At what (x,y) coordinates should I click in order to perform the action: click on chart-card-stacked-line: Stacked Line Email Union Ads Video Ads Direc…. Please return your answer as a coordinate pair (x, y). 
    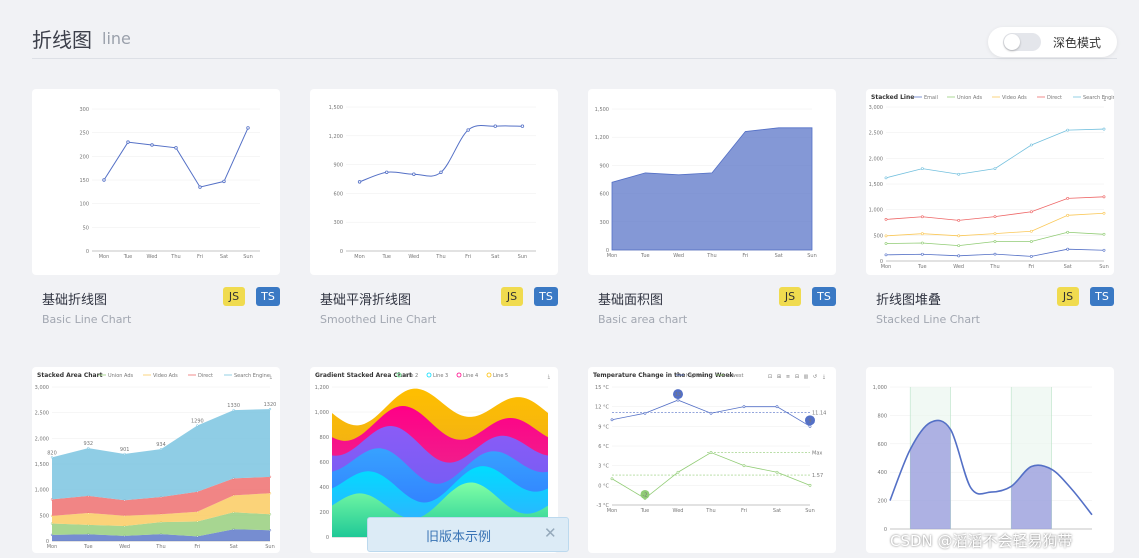
    Looking at the image, I should click on (990, 182).